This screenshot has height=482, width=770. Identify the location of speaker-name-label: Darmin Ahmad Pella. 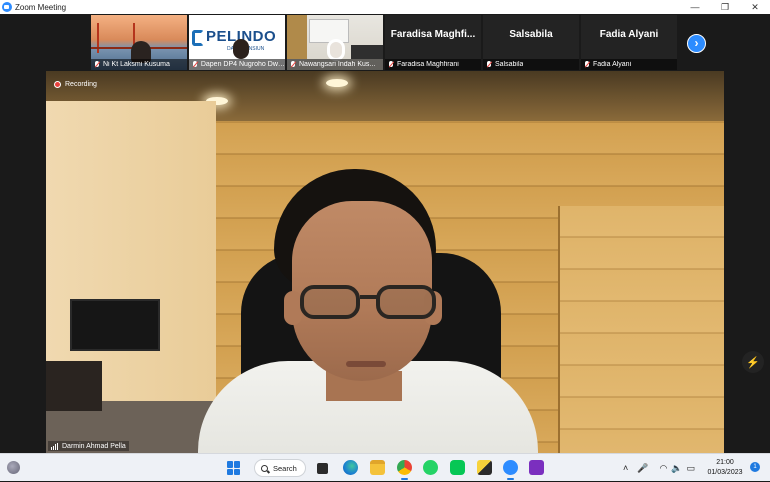
(88, 446).